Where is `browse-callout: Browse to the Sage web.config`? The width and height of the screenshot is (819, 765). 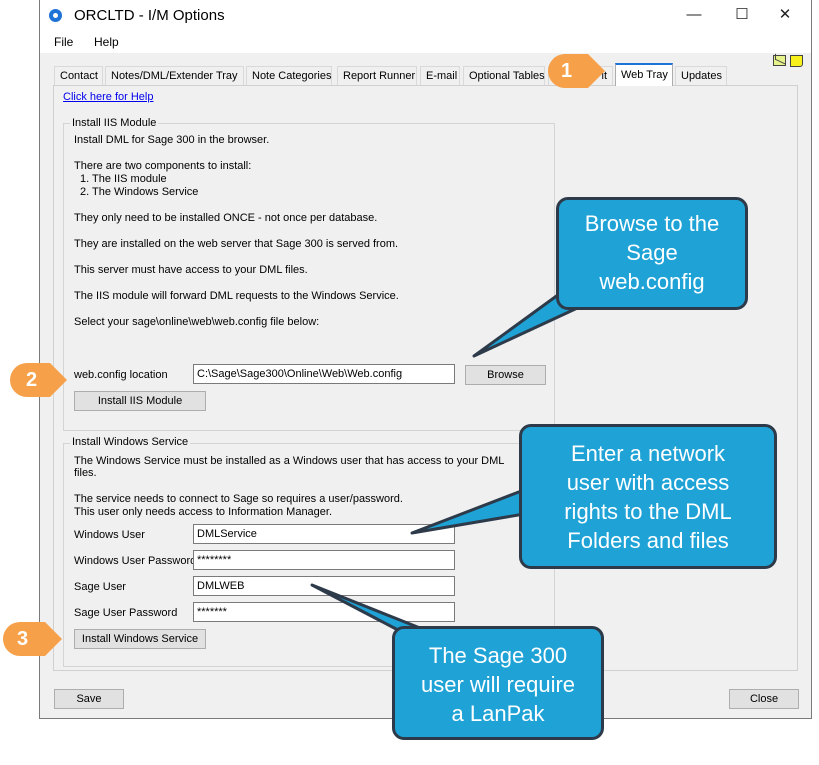 browse-callout: Browse to the Sage web.config is located at coordinates (652, 253).